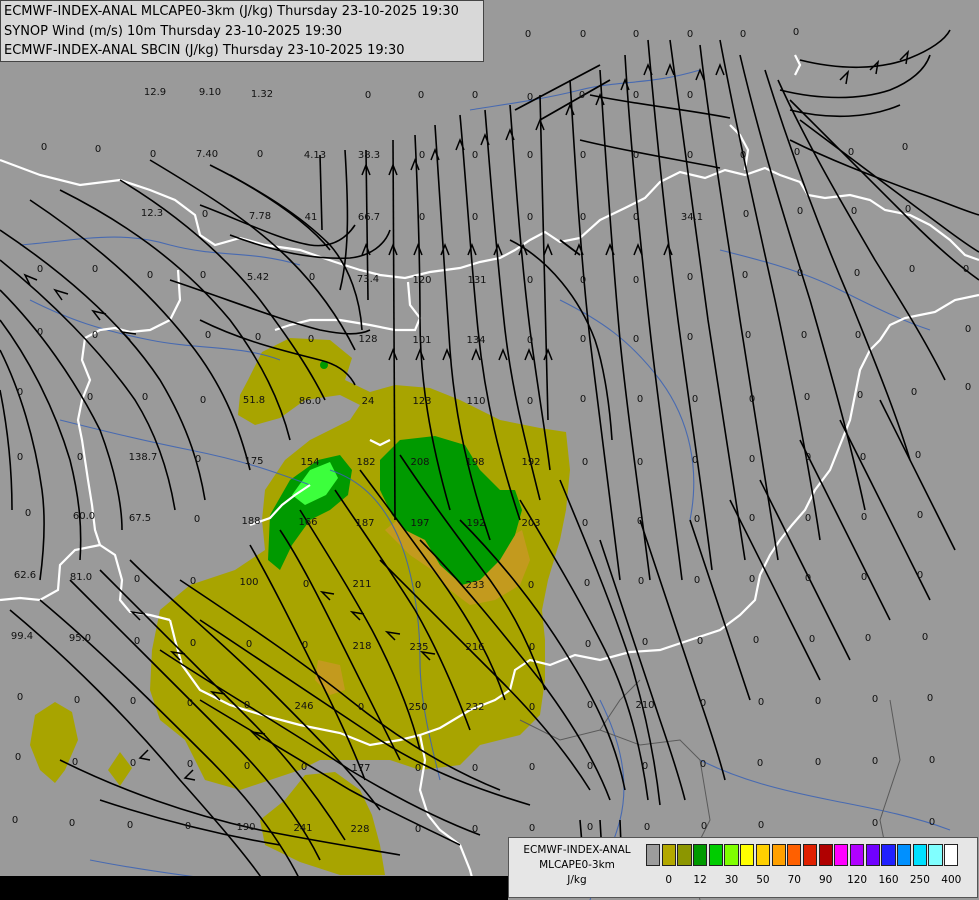  What do you see at coordinates (315, 155) in the screenshot?
I see `grid-value: 4.13` at bounding box center [315, 155].